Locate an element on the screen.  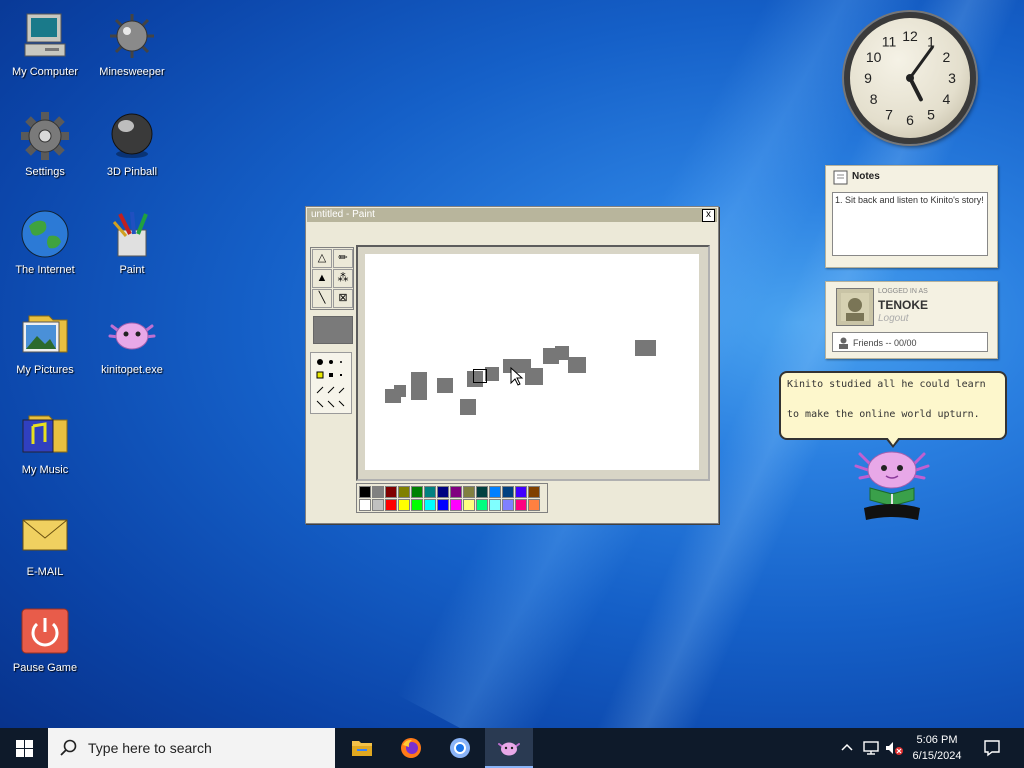
desktop-icon-the-internet: The Internet is located at coordinates (45, 242).